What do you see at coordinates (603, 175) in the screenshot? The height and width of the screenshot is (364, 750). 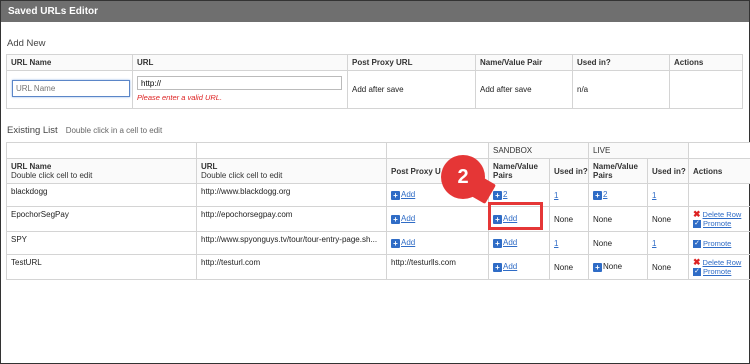 I see `col-live-nv-label2: Pairs` at bounding box center [603, 175].